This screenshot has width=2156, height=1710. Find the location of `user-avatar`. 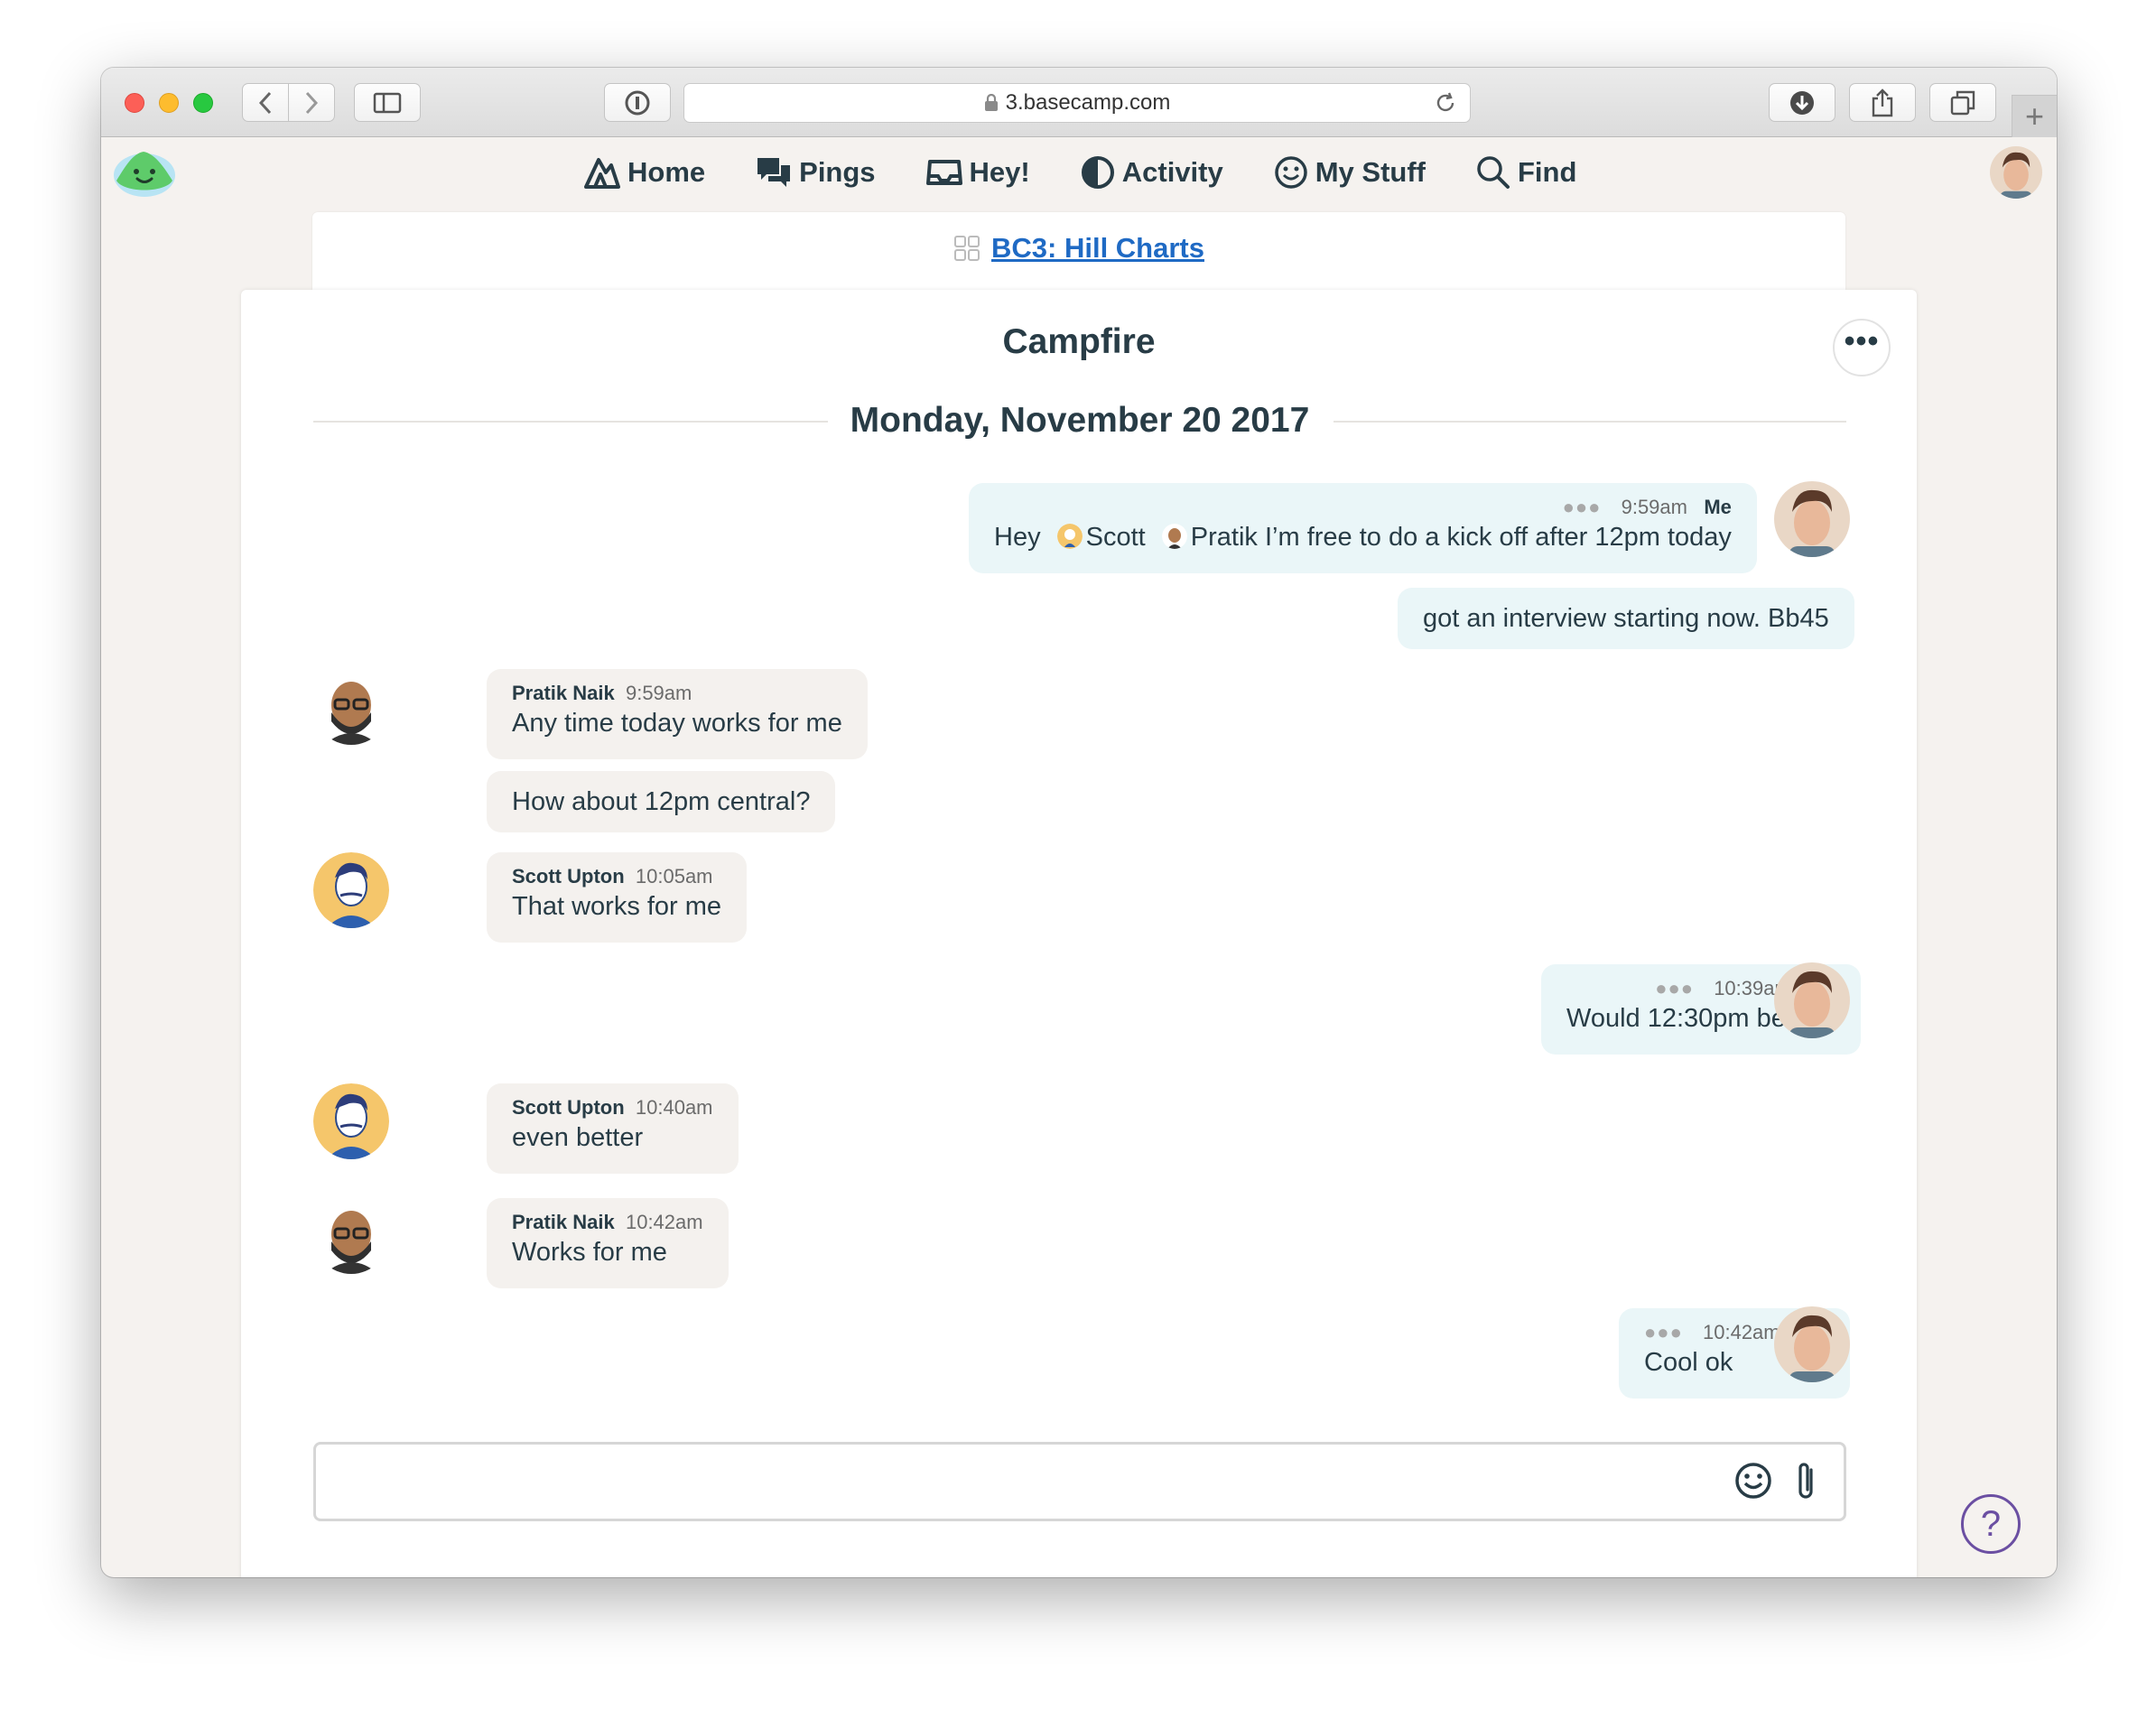

user-avatar is located at coordinates (2016, 173).